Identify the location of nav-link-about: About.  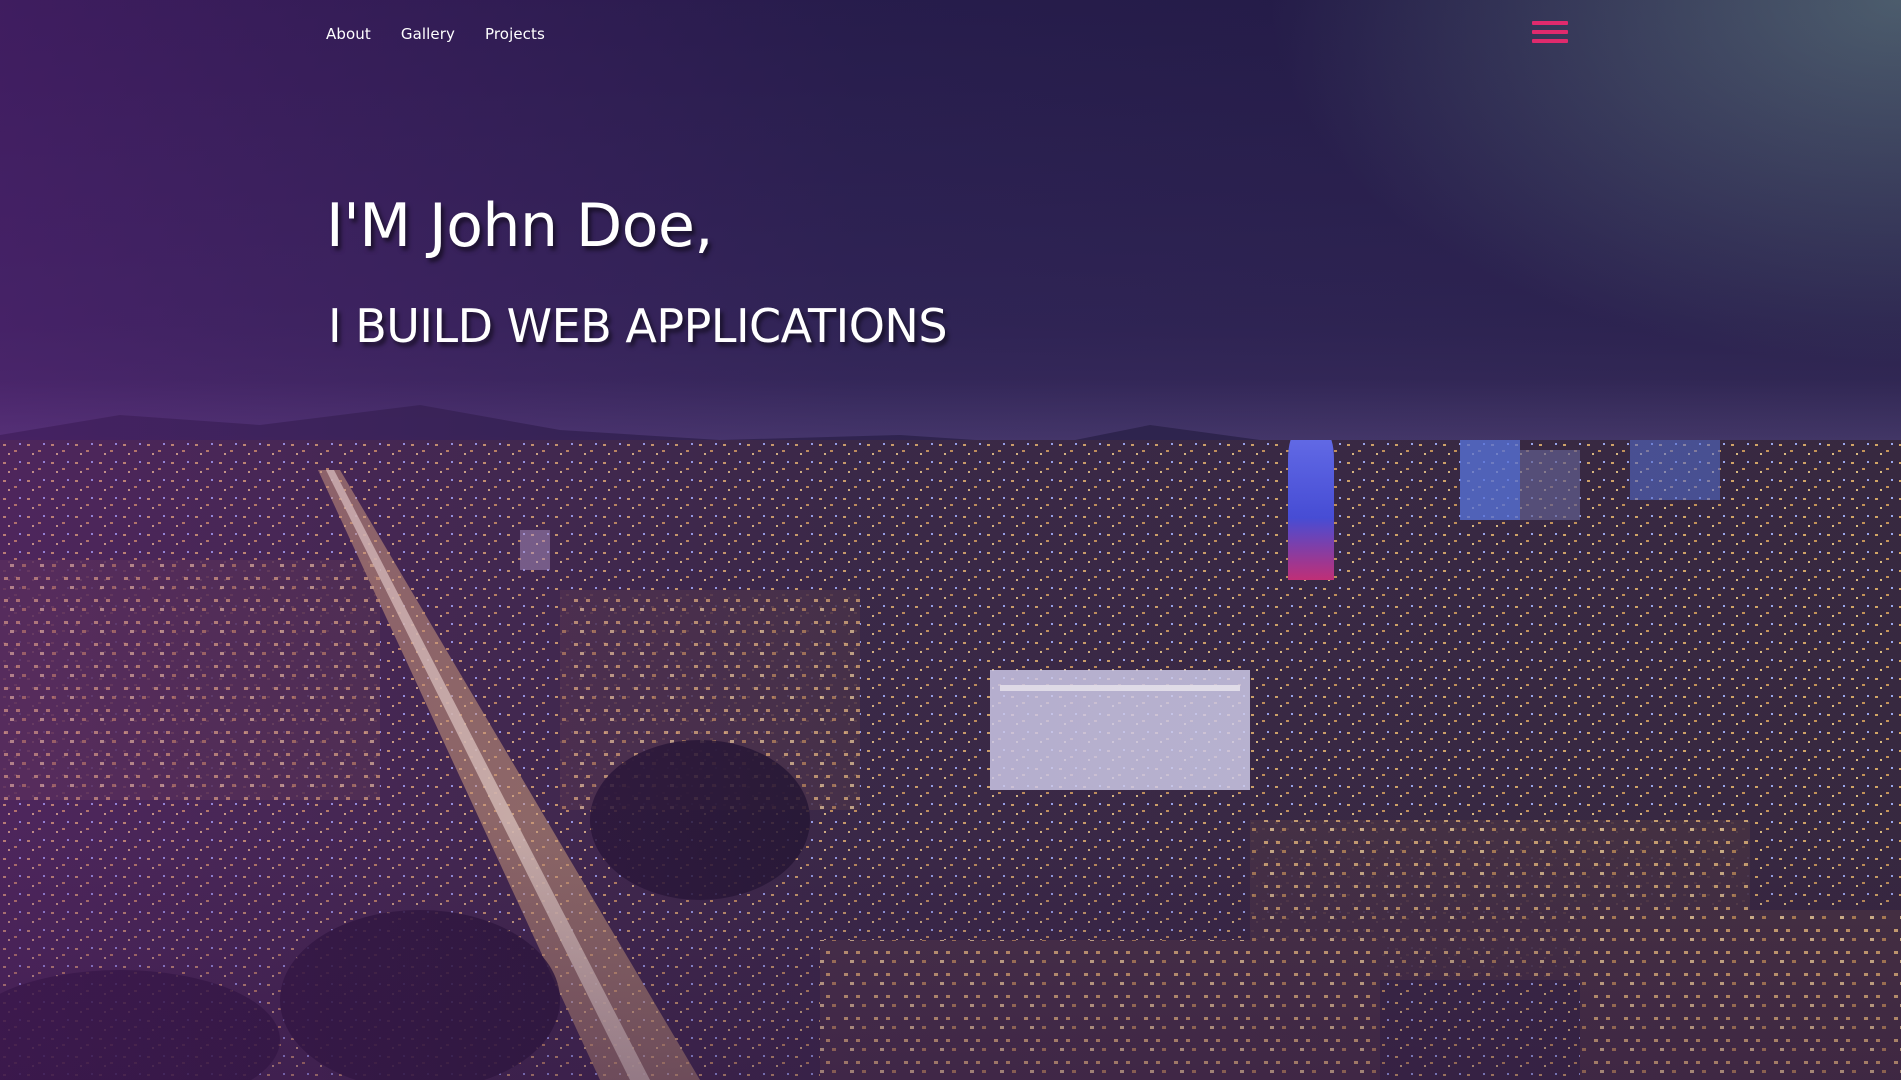
(348, 34).